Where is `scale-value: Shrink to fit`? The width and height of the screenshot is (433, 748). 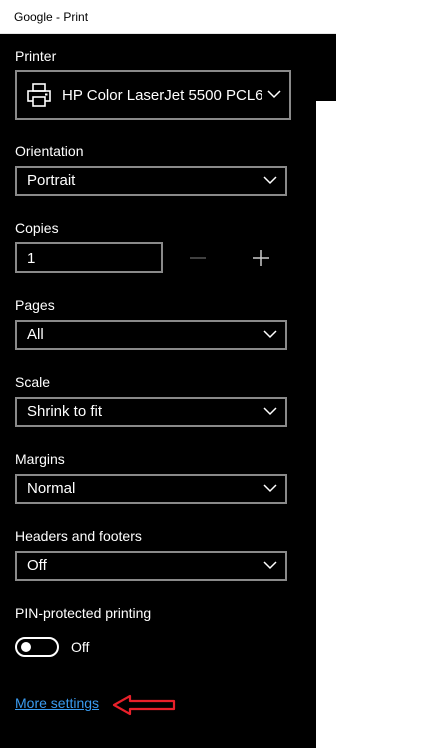 scale-value: Shrink to fit is located at coordinates (65, 411).